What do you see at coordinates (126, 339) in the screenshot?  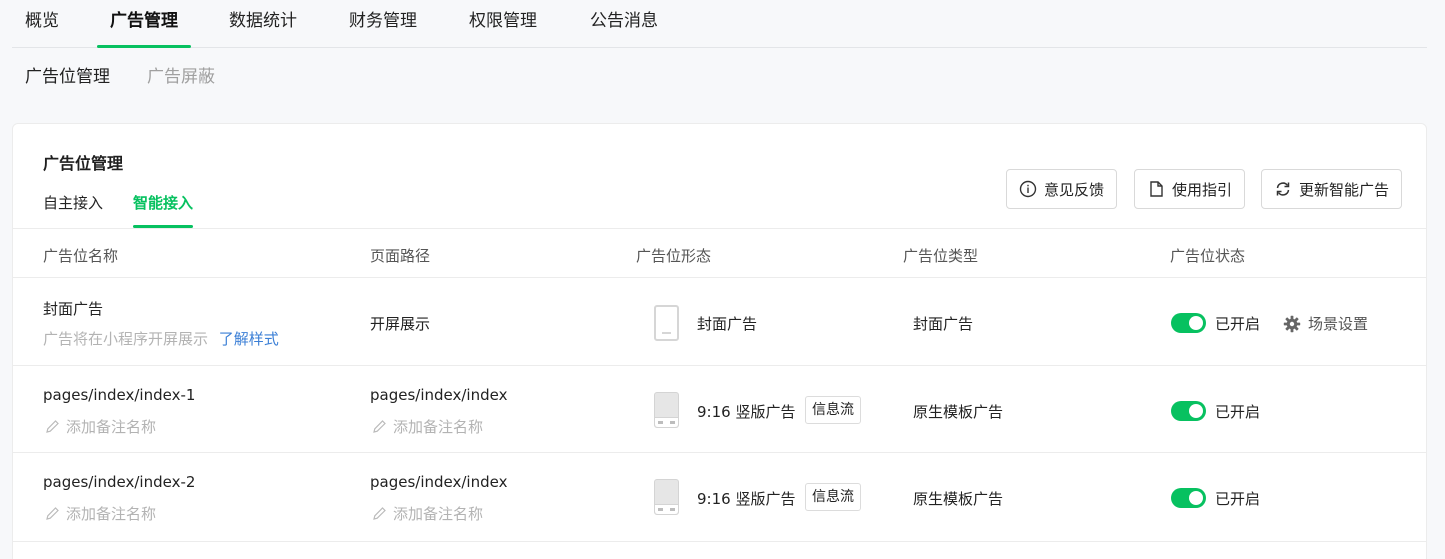 I see `slot-desc-text: 广告将在小程序开屏展示` at bounding box center [126, 339].